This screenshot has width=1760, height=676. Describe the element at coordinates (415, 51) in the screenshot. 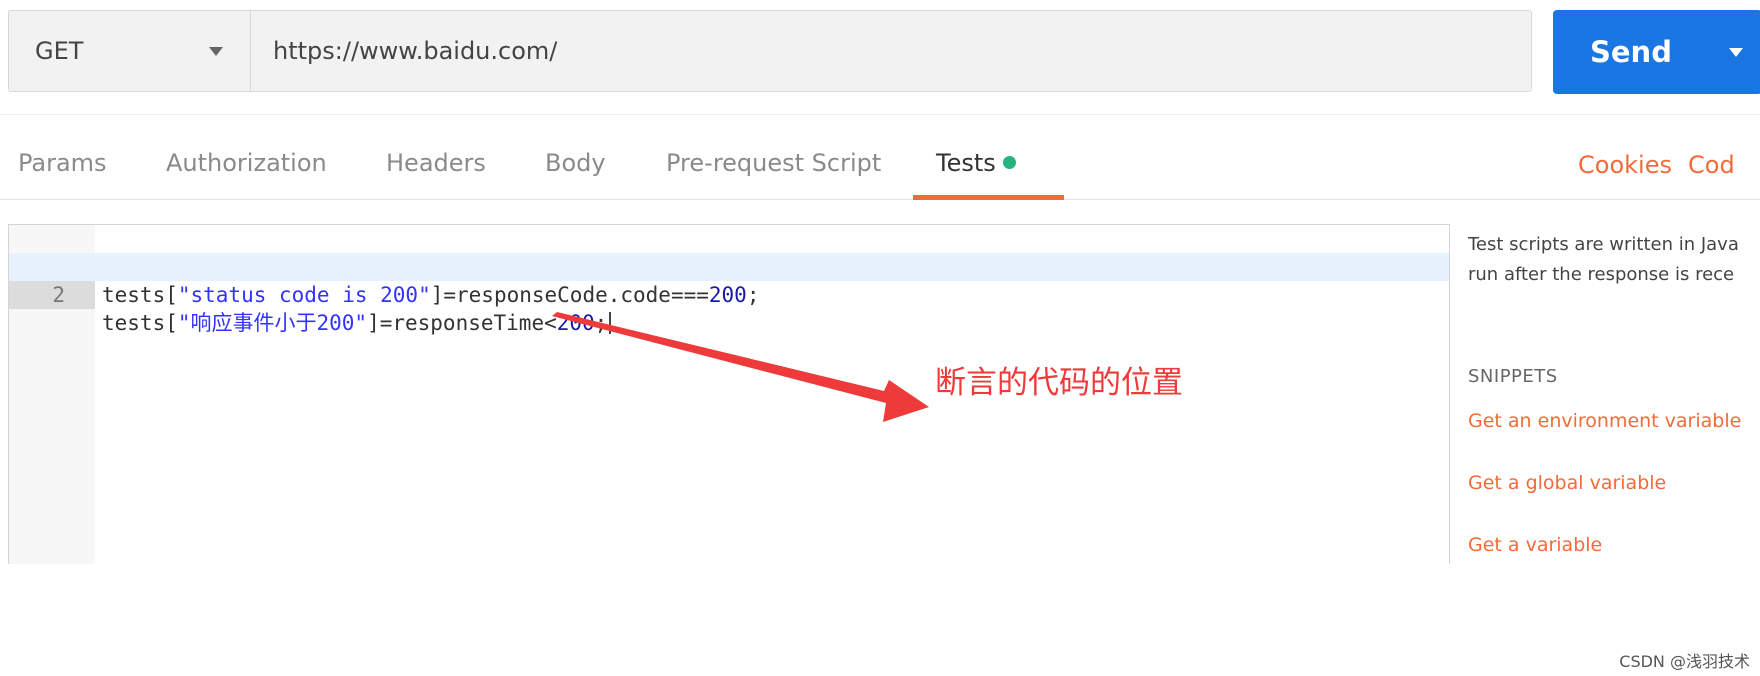

I see `url-text: https://www.baidu.com/` at that location.